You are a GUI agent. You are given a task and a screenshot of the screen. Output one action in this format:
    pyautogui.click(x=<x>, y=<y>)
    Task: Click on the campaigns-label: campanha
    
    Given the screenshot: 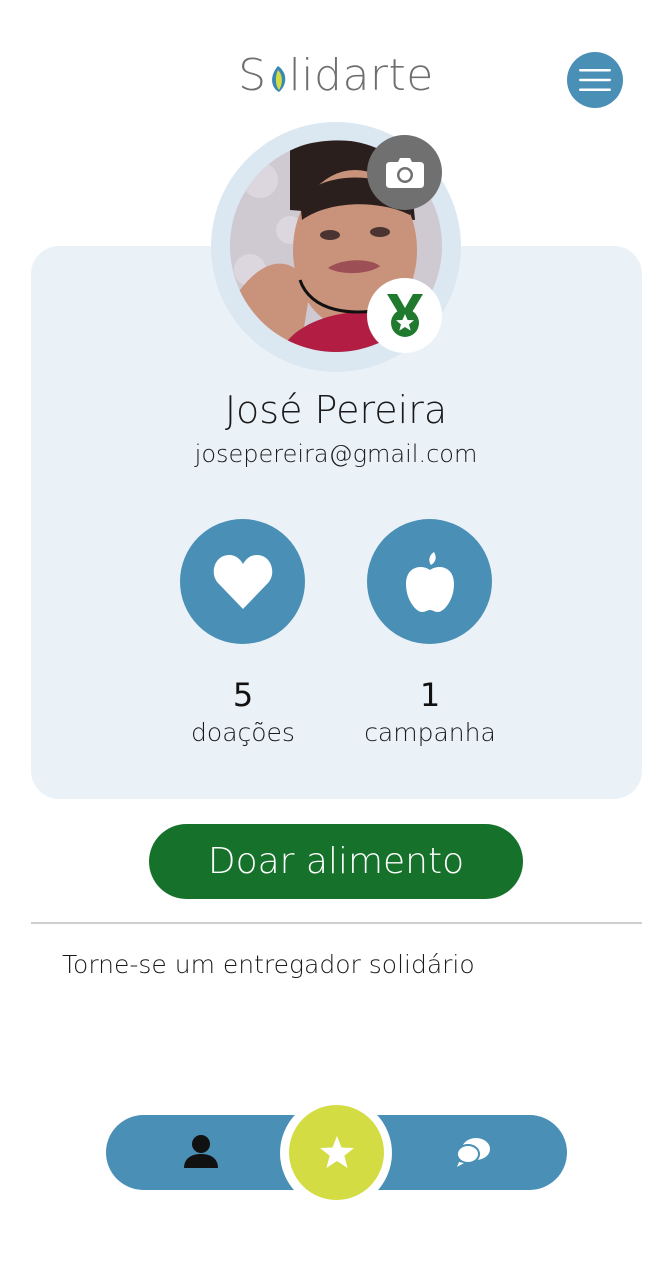 What is the action you would take?
    pyautogui.click(x=430, y=732)
    